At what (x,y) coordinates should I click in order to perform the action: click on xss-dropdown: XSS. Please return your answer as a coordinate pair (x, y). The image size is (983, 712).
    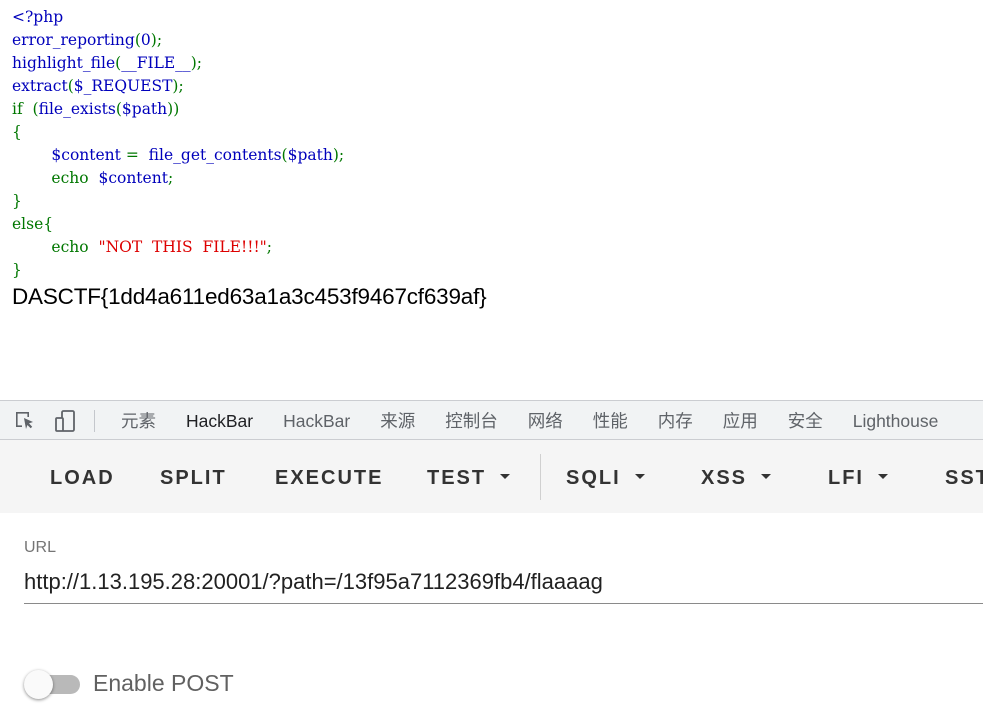
    Looking at the image, I should click on (736, 476).